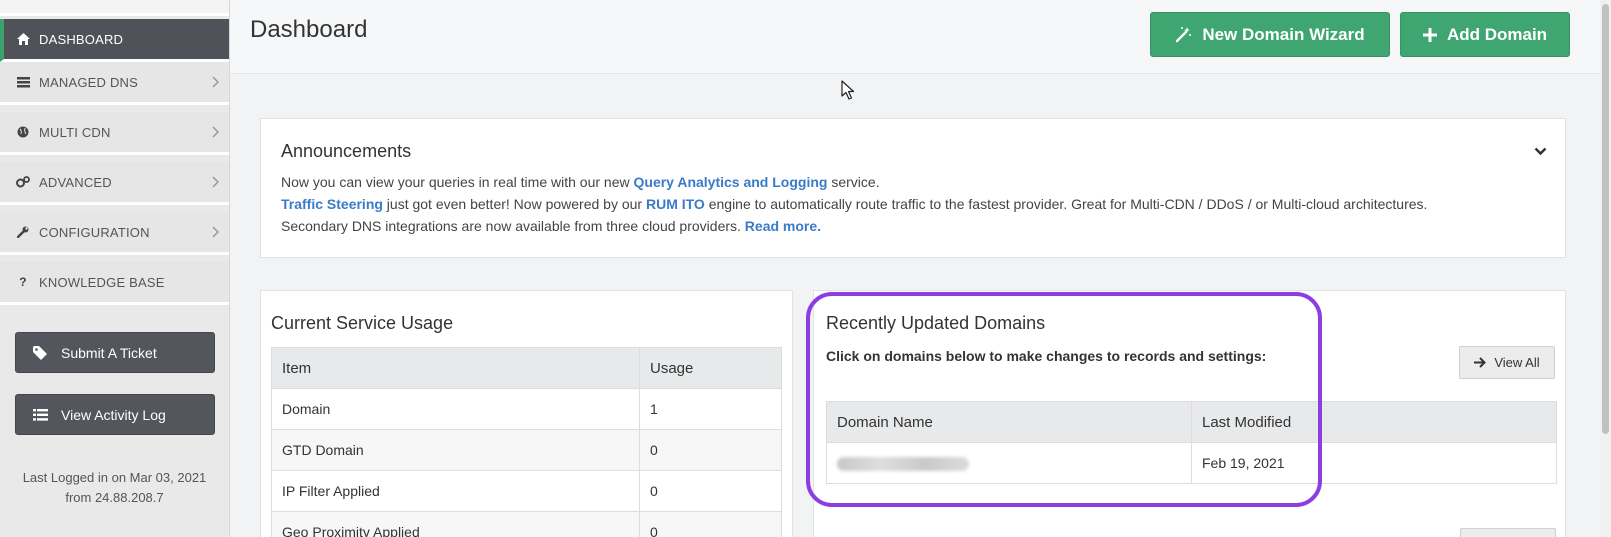  I want to click on sidebar: DASHBOARD MANAGED DNS MULTI CDN ADVANCED, so click(115, 268).